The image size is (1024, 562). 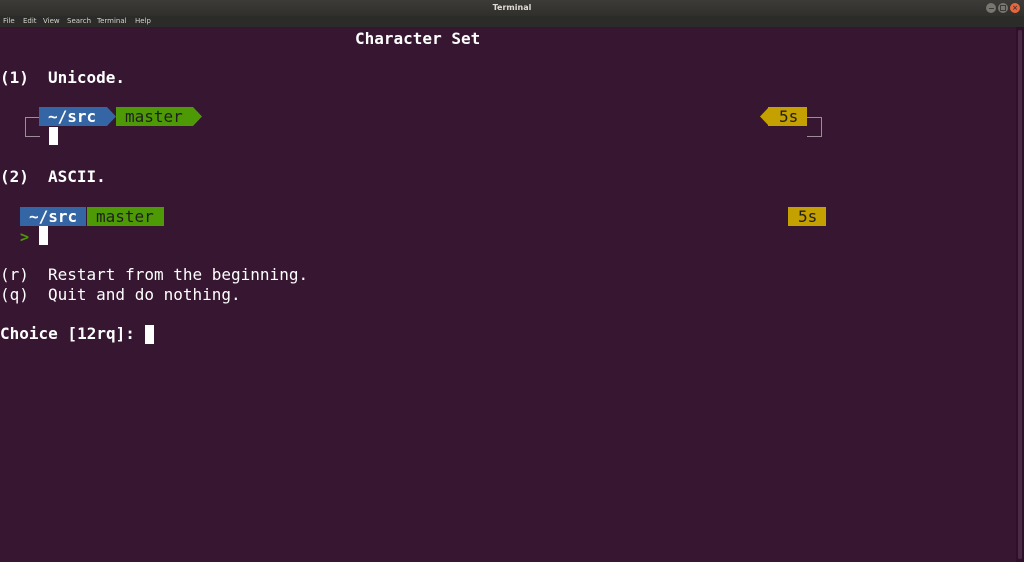 What do you see at coordinates (77, 176) in the screenshot?
I see `option-2-label: ASCII.` at bounding box center [77, 176].